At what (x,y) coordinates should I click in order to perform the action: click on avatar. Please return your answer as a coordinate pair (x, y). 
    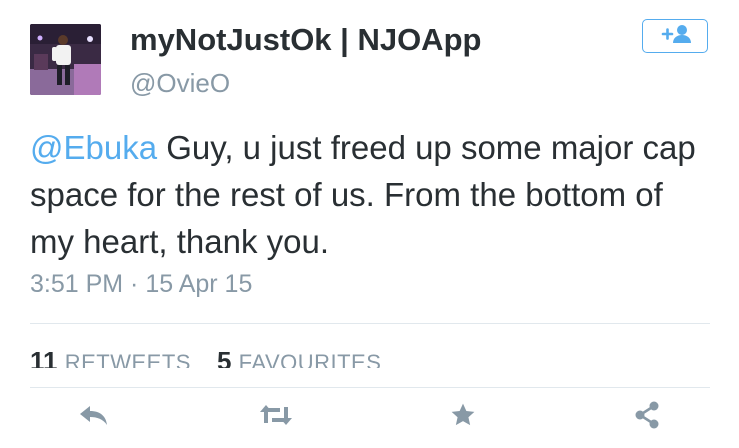
    Looking at the image, I should click on (65, 59).